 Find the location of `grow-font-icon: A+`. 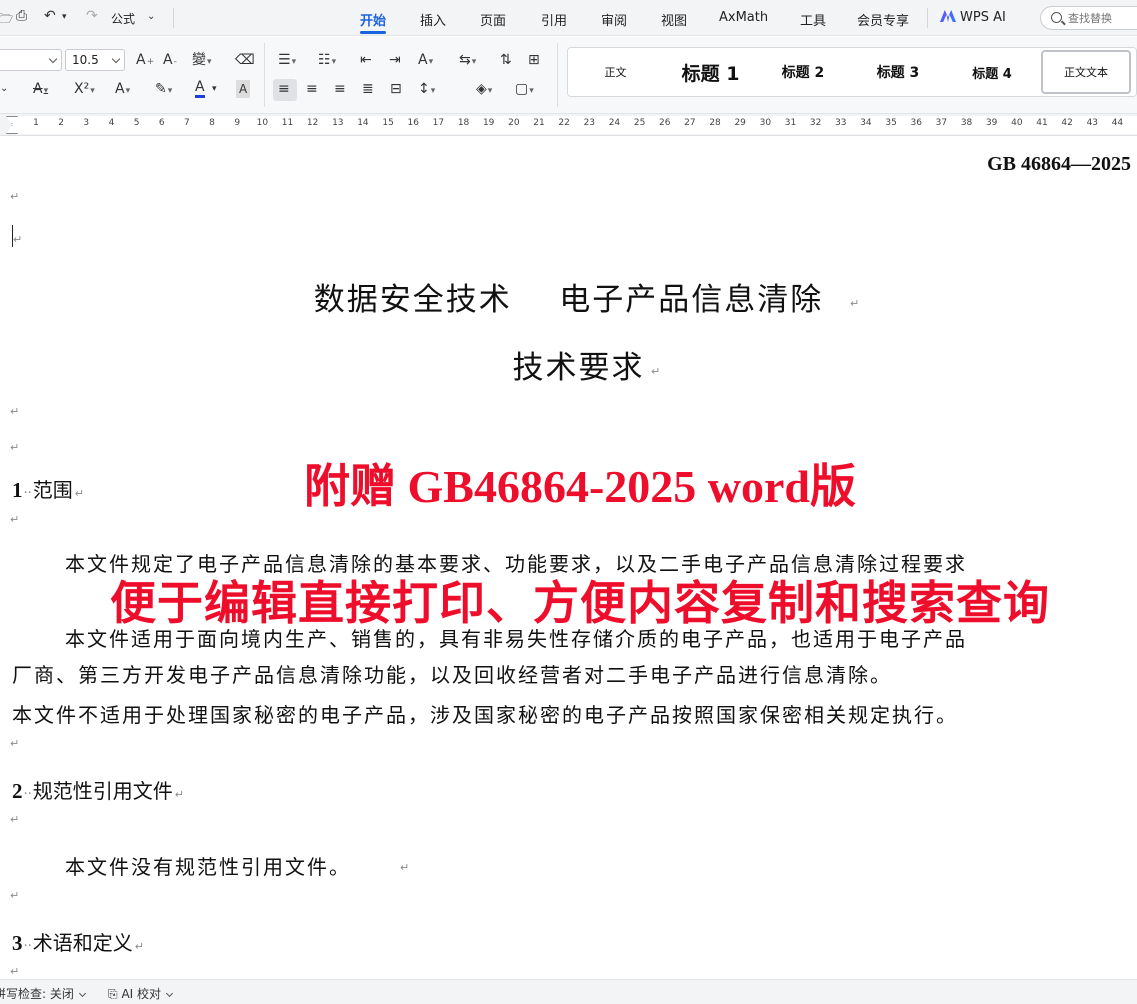

grow-font-icon: A+ is located at coordinates (145, 61).